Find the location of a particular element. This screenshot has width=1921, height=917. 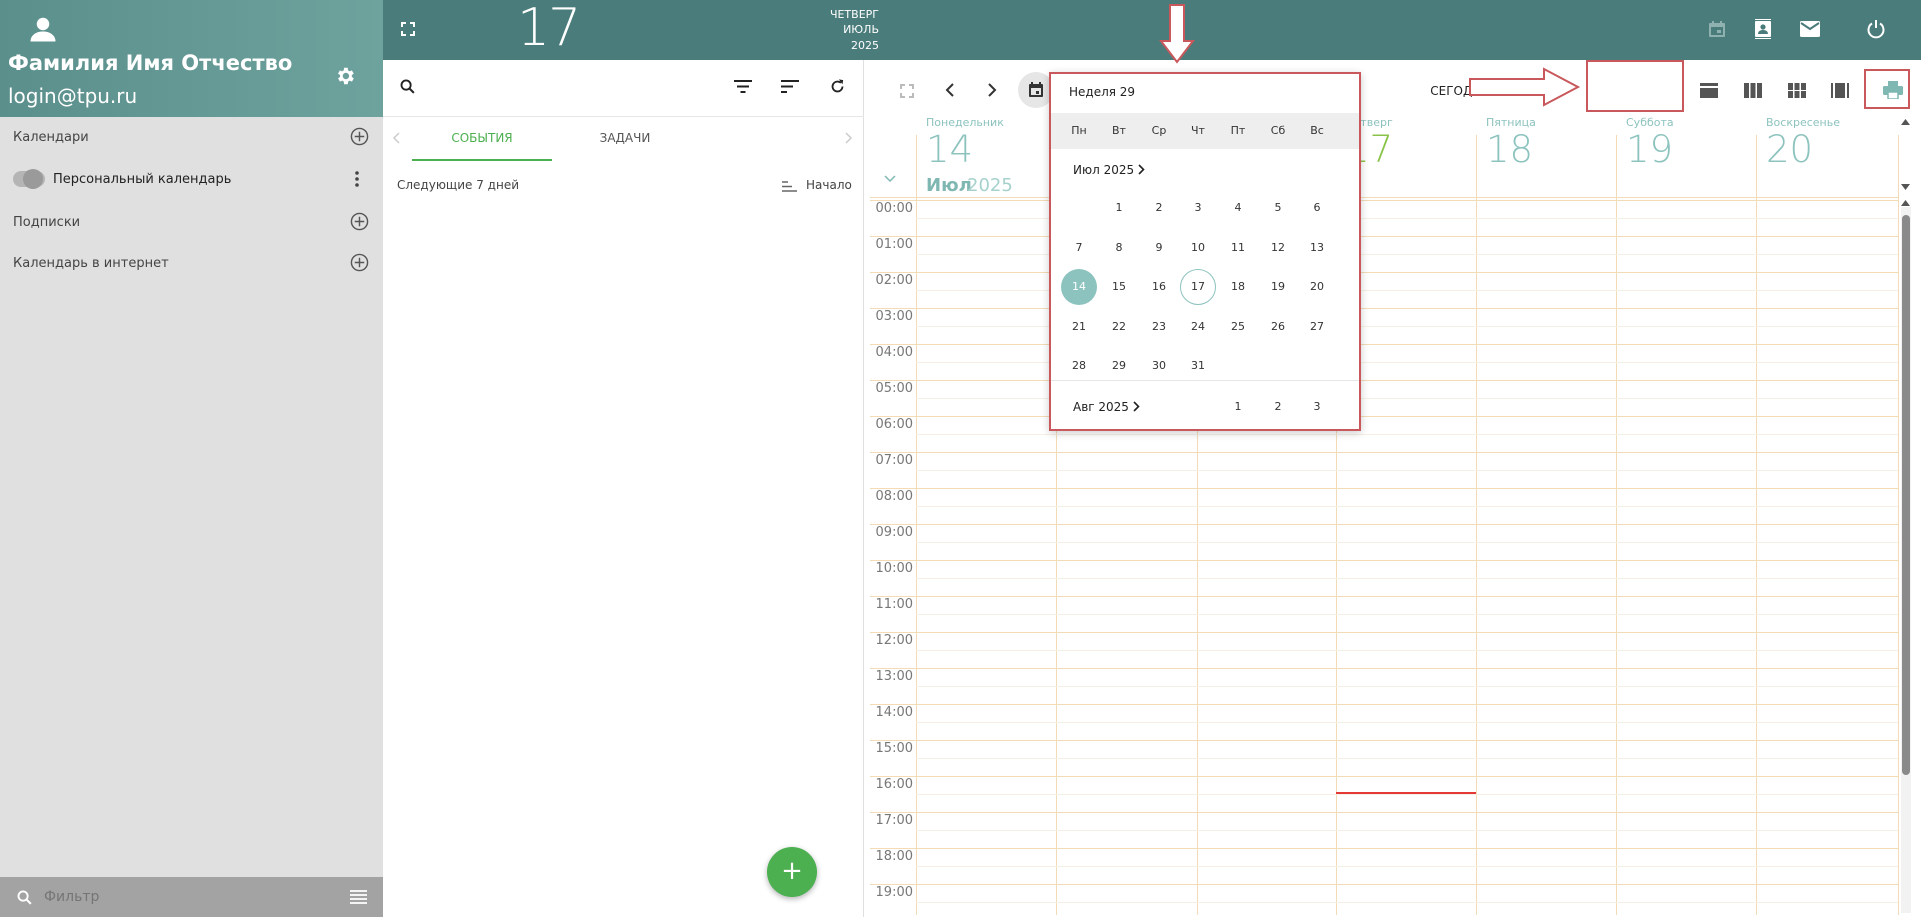

datepicker-day: 17 is located at coordinates (1198, 287).